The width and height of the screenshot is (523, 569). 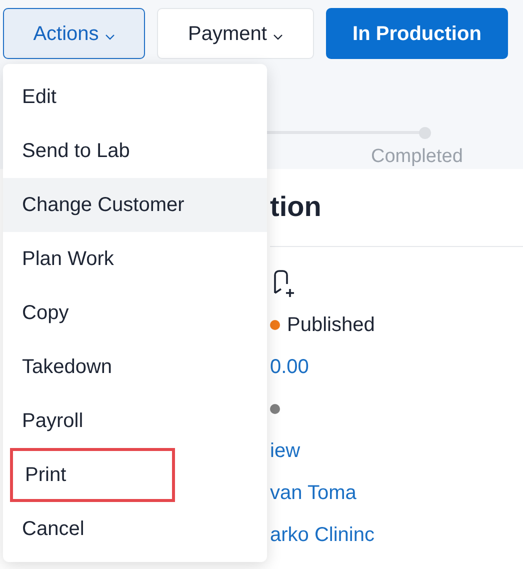 I want to click on status-button: In Production, so click(x=417, y=33).